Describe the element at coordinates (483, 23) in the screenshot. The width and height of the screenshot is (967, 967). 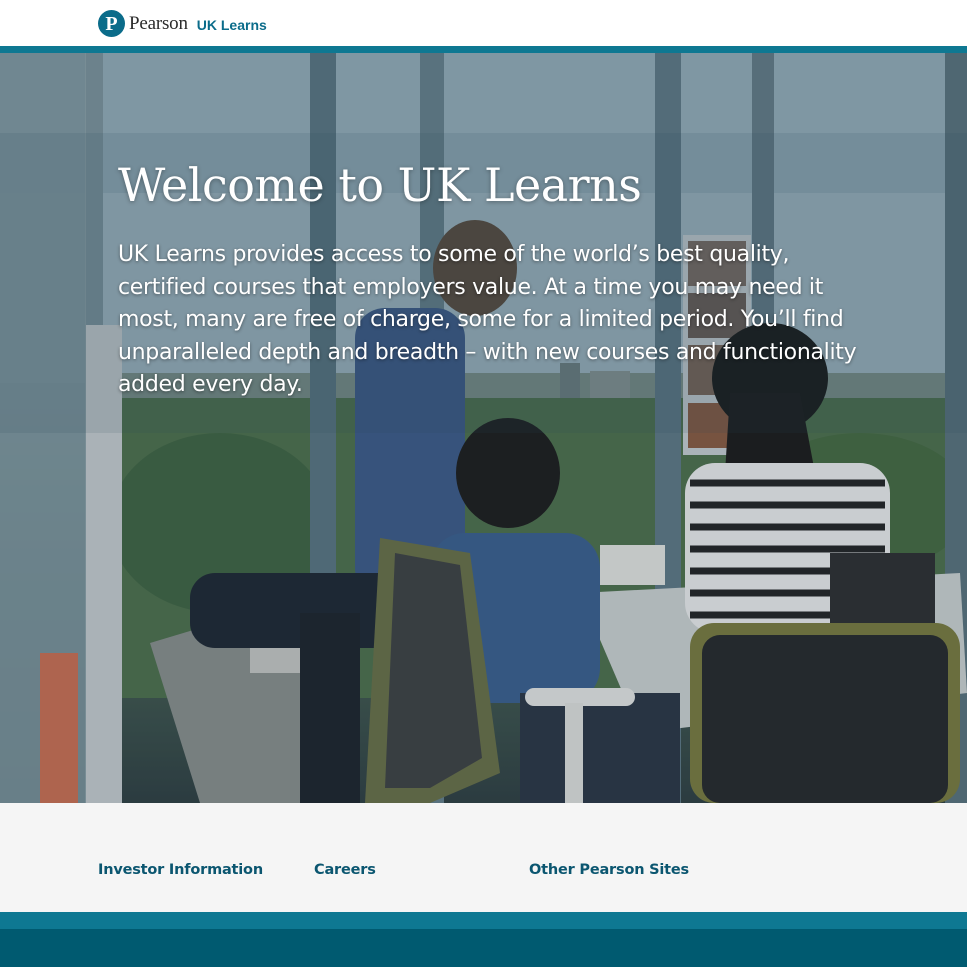
I see `site-header: P Pearson UK Learns` at that location.